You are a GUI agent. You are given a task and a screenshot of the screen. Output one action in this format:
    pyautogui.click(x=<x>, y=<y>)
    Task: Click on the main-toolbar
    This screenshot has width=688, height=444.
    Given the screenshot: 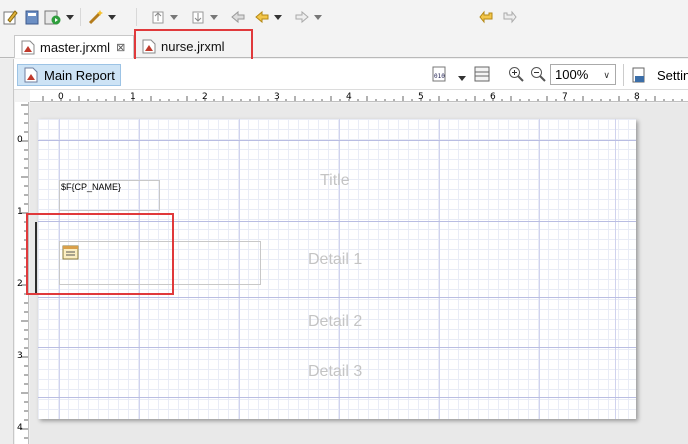 What is the action you would take?
    pyautogui.click(x=344, y=16)
    